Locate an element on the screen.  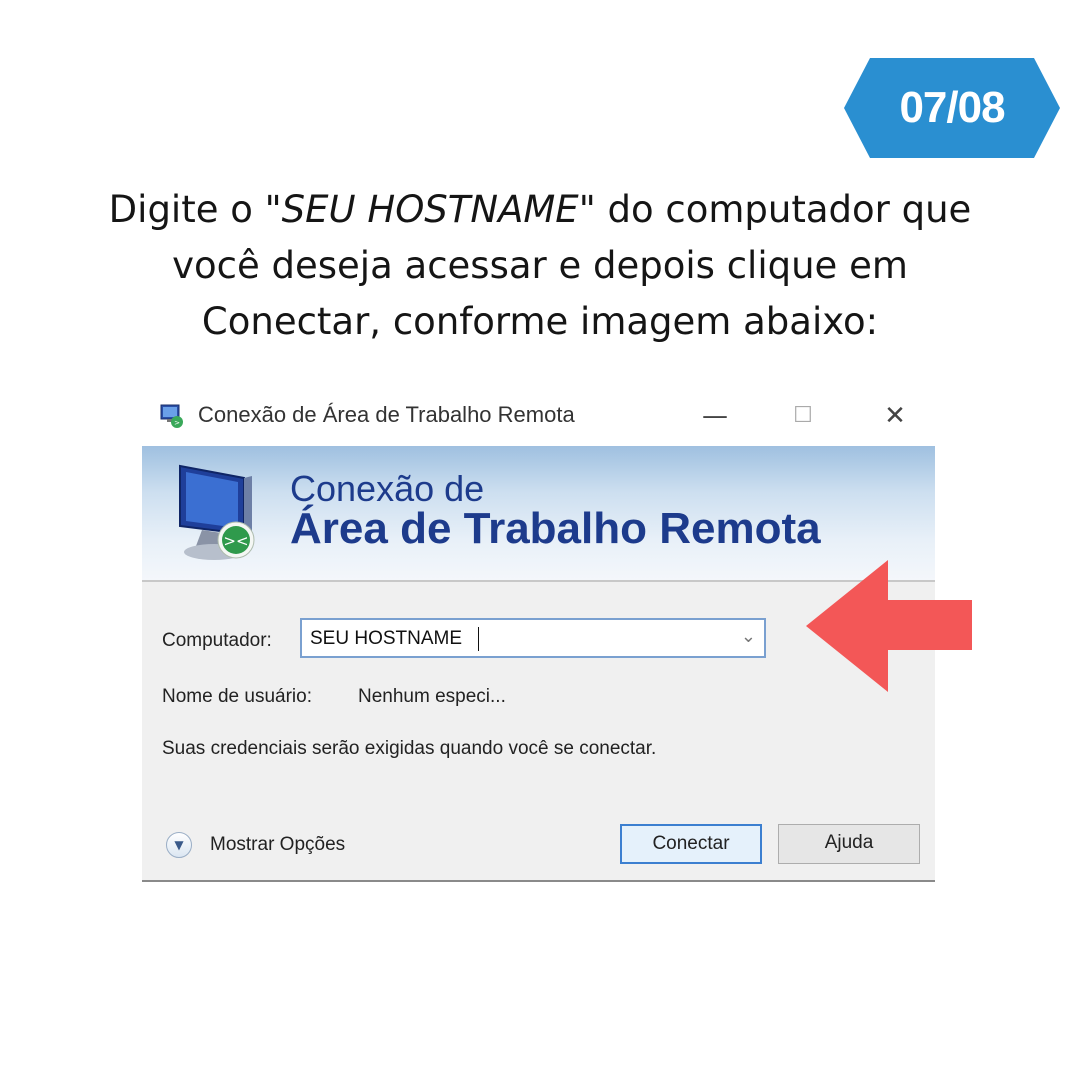
maximize-button: ☐ is located at coordinates (803, 416).